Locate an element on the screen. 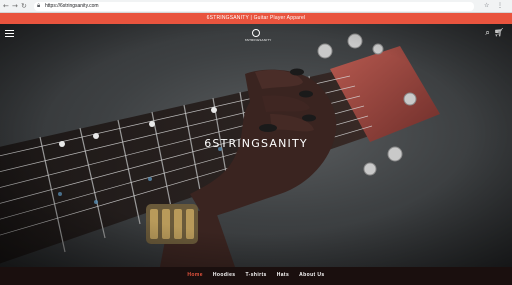 The image size is (512, 285). nav-item-t-shirts: T-shirts is located at coordinates (255, 275).